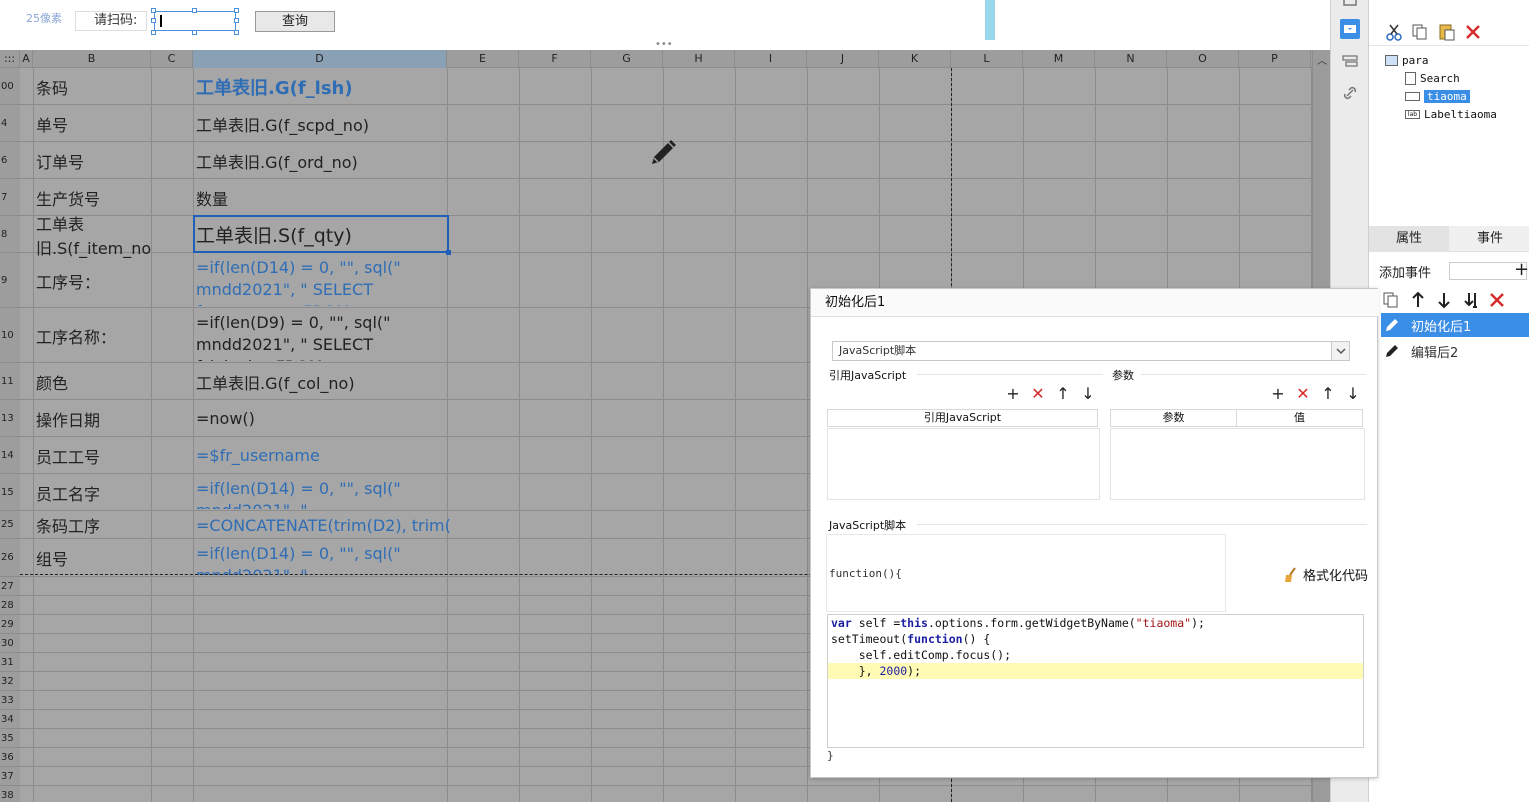  I want to click on splitter-handle: •••, so click(664, 44).